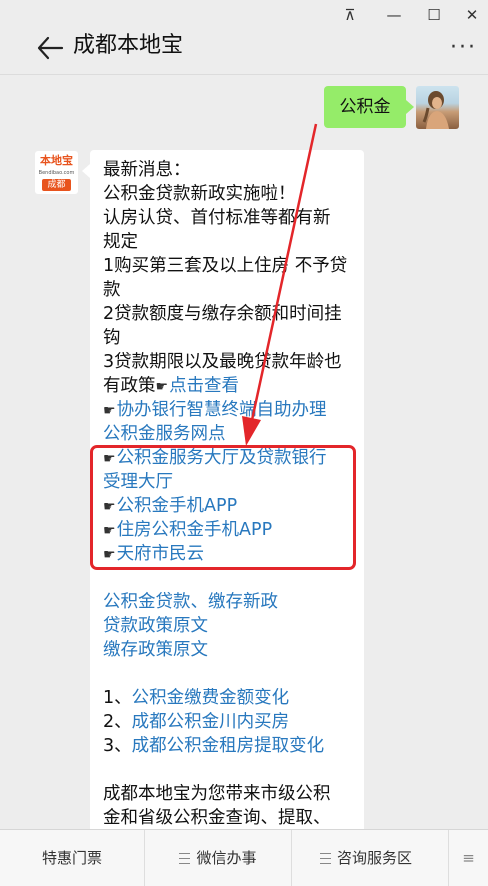 This screenshot has height=886, width=488. Describe the element at coordinates (223, 507) in the screenshot. I see `highlight-box` at that location.